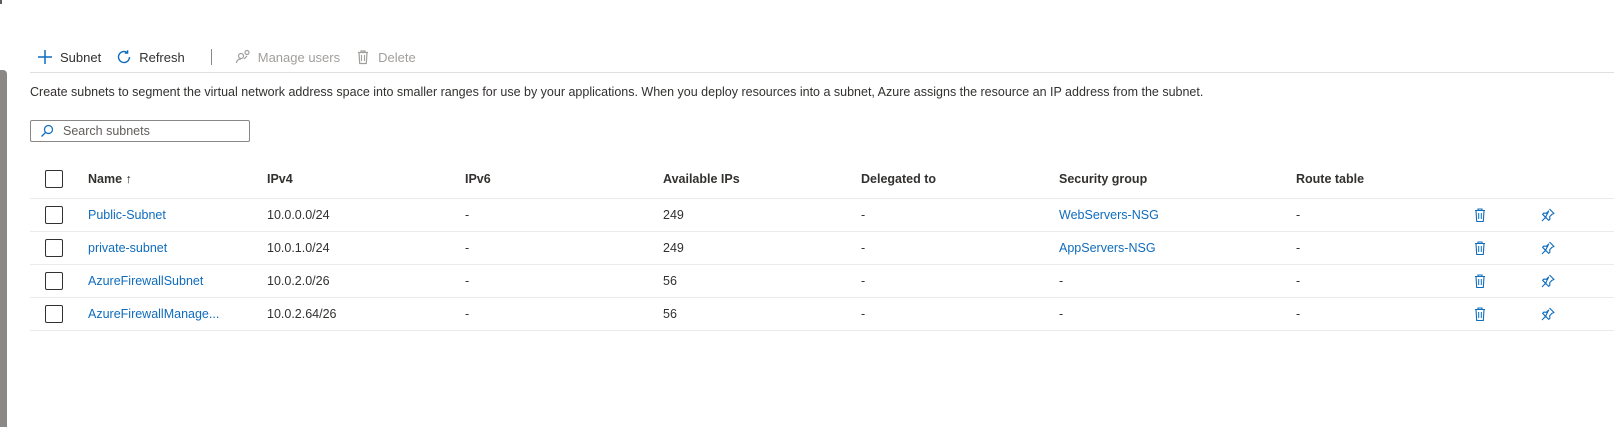  I want to click on column-header-route-table: Route table, so click(1330, 179).